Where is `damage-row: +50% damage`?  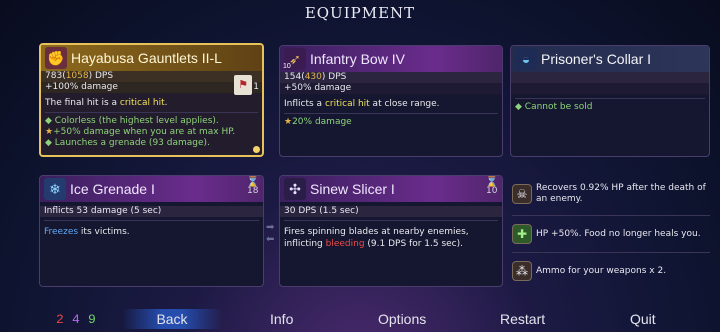
damage-row: +50% damage is located at coordinates (391, 88).